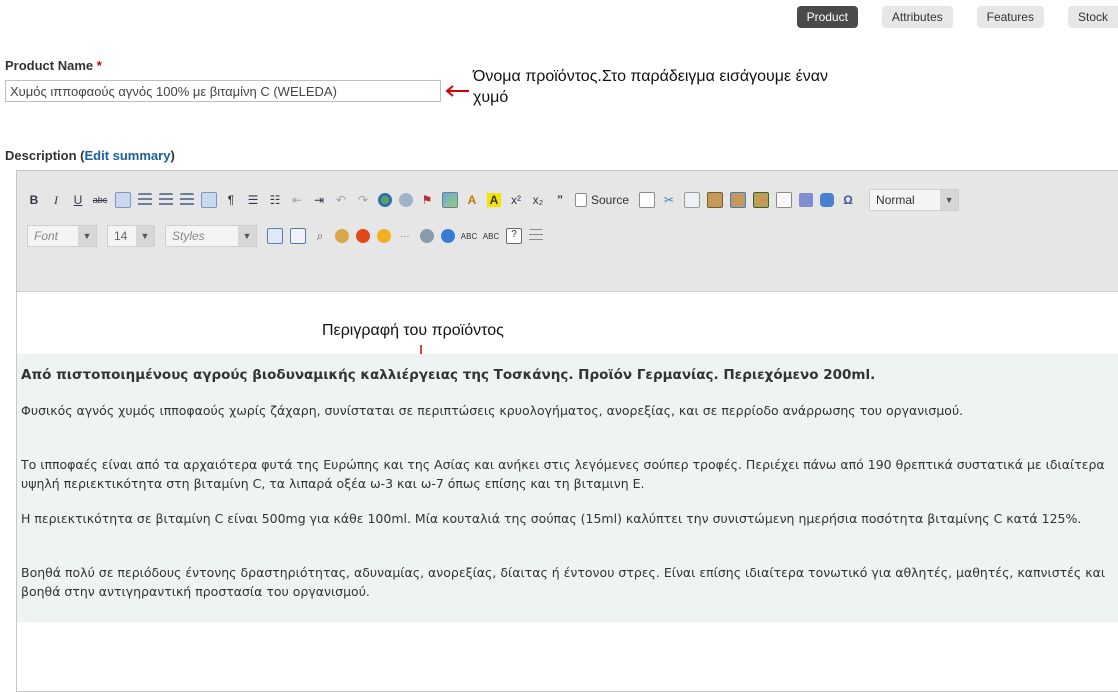 This screenshot has width=1118, height=692. Describe the element at coordinates (342, 236) in the screenshot. I see `replace-icon` at that location.